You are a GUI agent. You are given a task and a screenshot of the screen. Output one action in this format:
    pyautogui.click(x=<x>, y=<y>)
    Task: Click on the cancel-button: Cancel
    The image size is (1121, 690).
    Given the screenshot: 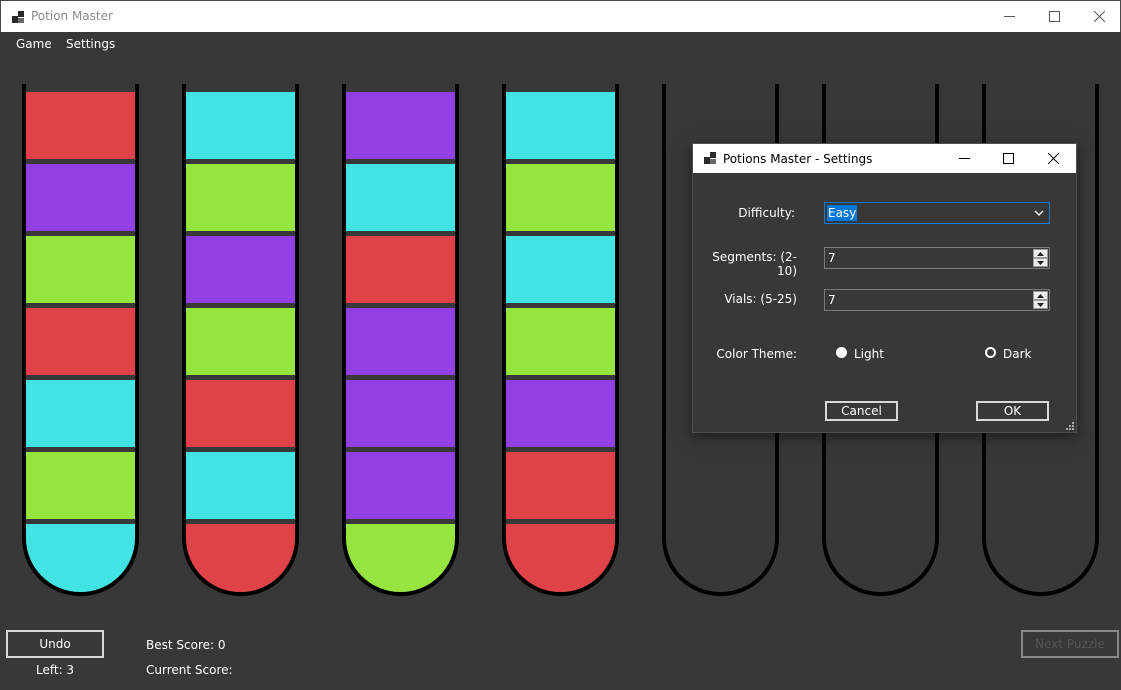 What is the action you would take?
    pyautogui.click(x=861, y=411)
    